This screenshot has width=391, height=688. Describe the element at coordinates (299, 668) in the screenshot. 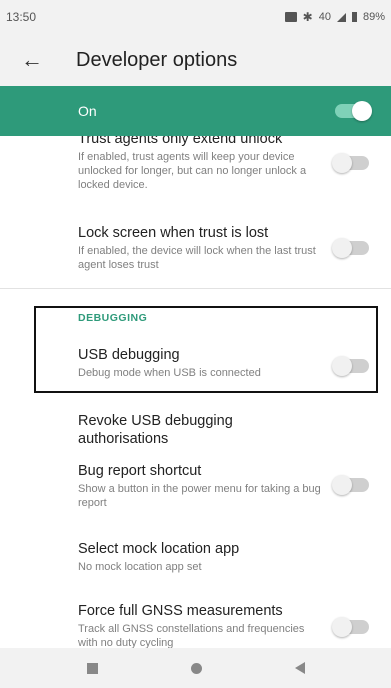

I see `back-triangle-icon` at that location.